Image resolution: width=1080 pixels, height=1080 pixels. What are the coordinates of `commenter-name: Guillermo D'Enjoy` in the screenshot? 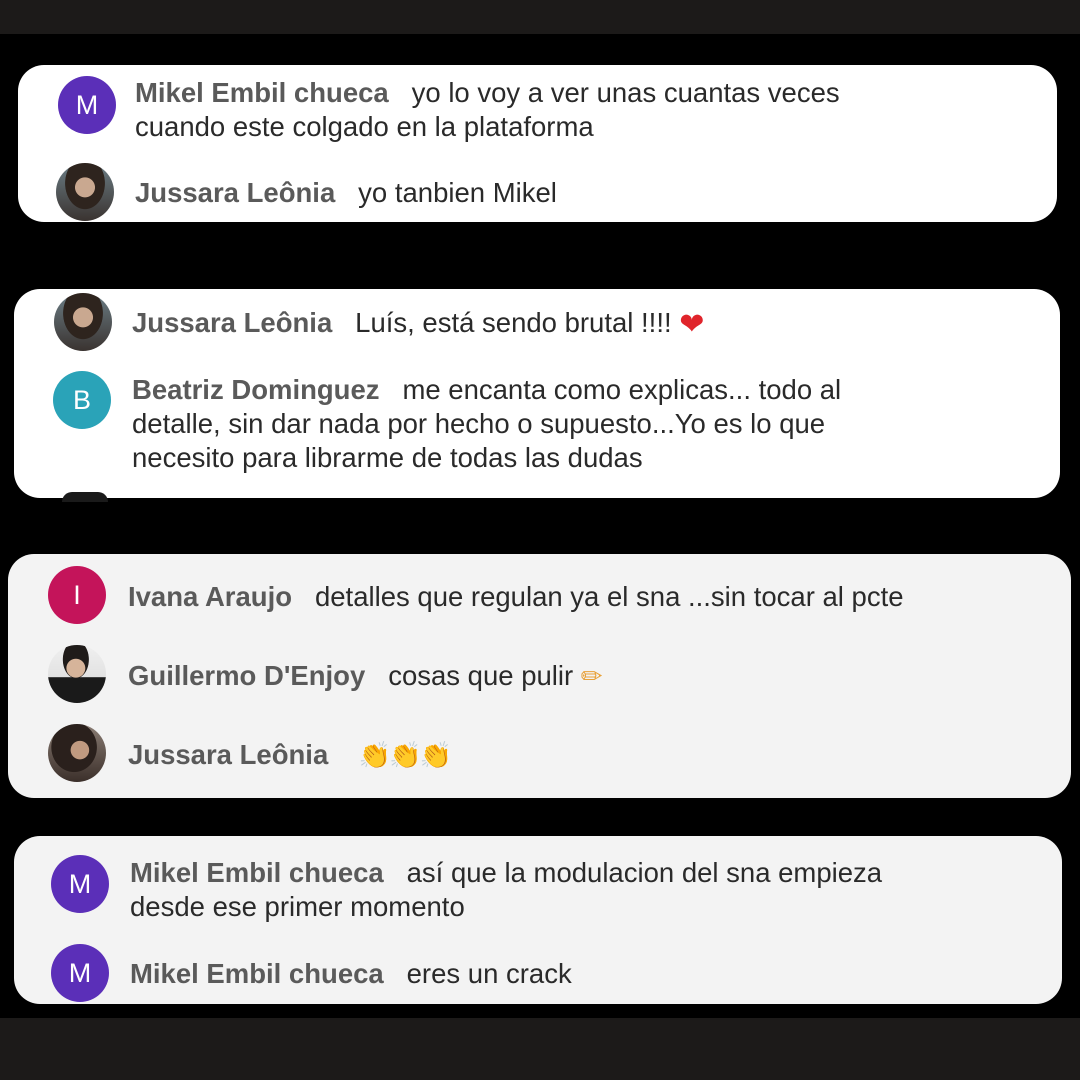 It's located at (246, 675).